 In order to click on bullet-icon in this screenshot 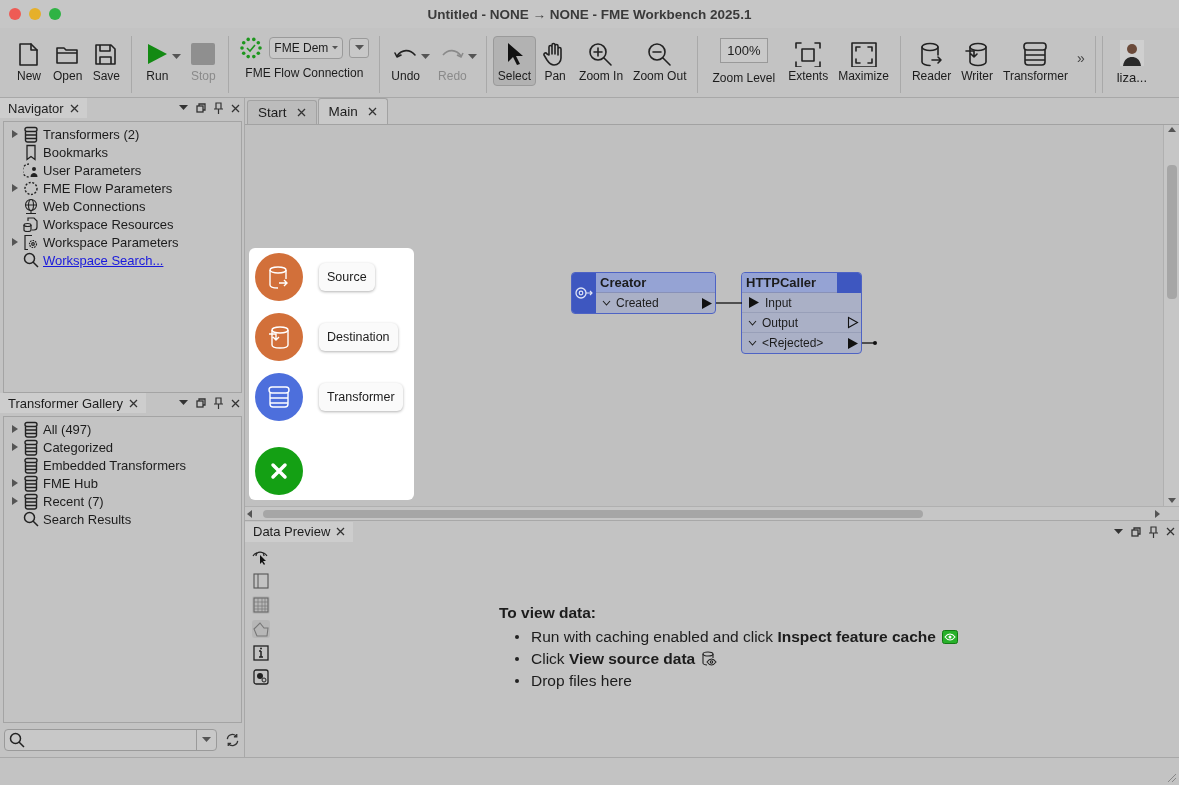, I will do `click(517, 659)`.